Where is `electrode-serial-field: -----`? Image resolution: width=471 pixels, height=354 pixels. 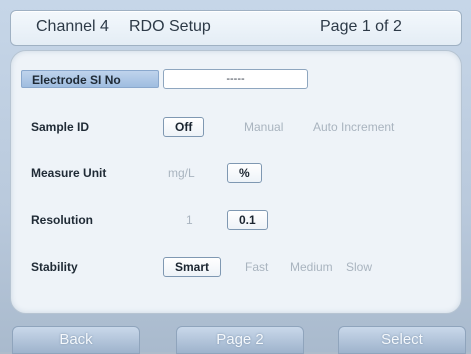
electrode-serial-field: ----- is located at coordinates (235, 79).